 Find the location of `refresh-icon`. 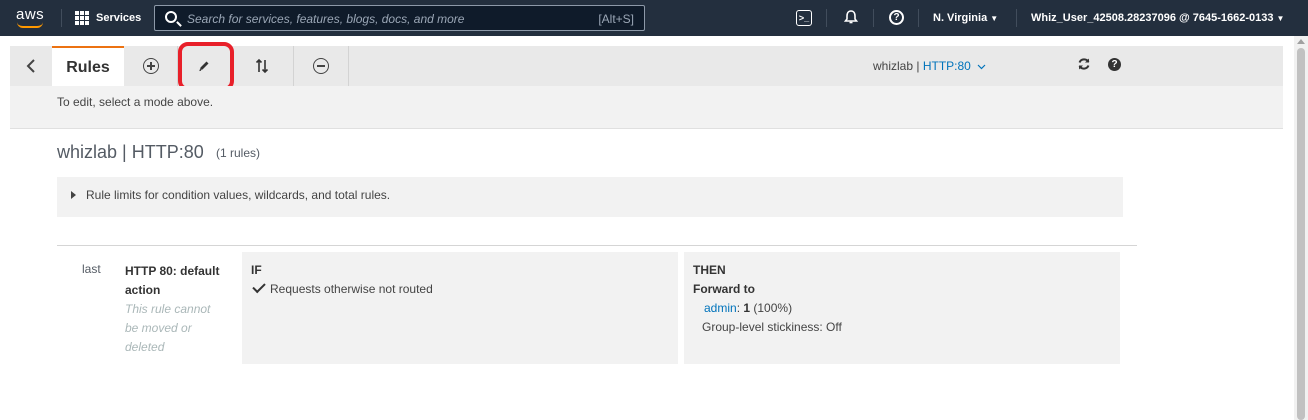

refresh-icon is located at coordinates (1084, 65).